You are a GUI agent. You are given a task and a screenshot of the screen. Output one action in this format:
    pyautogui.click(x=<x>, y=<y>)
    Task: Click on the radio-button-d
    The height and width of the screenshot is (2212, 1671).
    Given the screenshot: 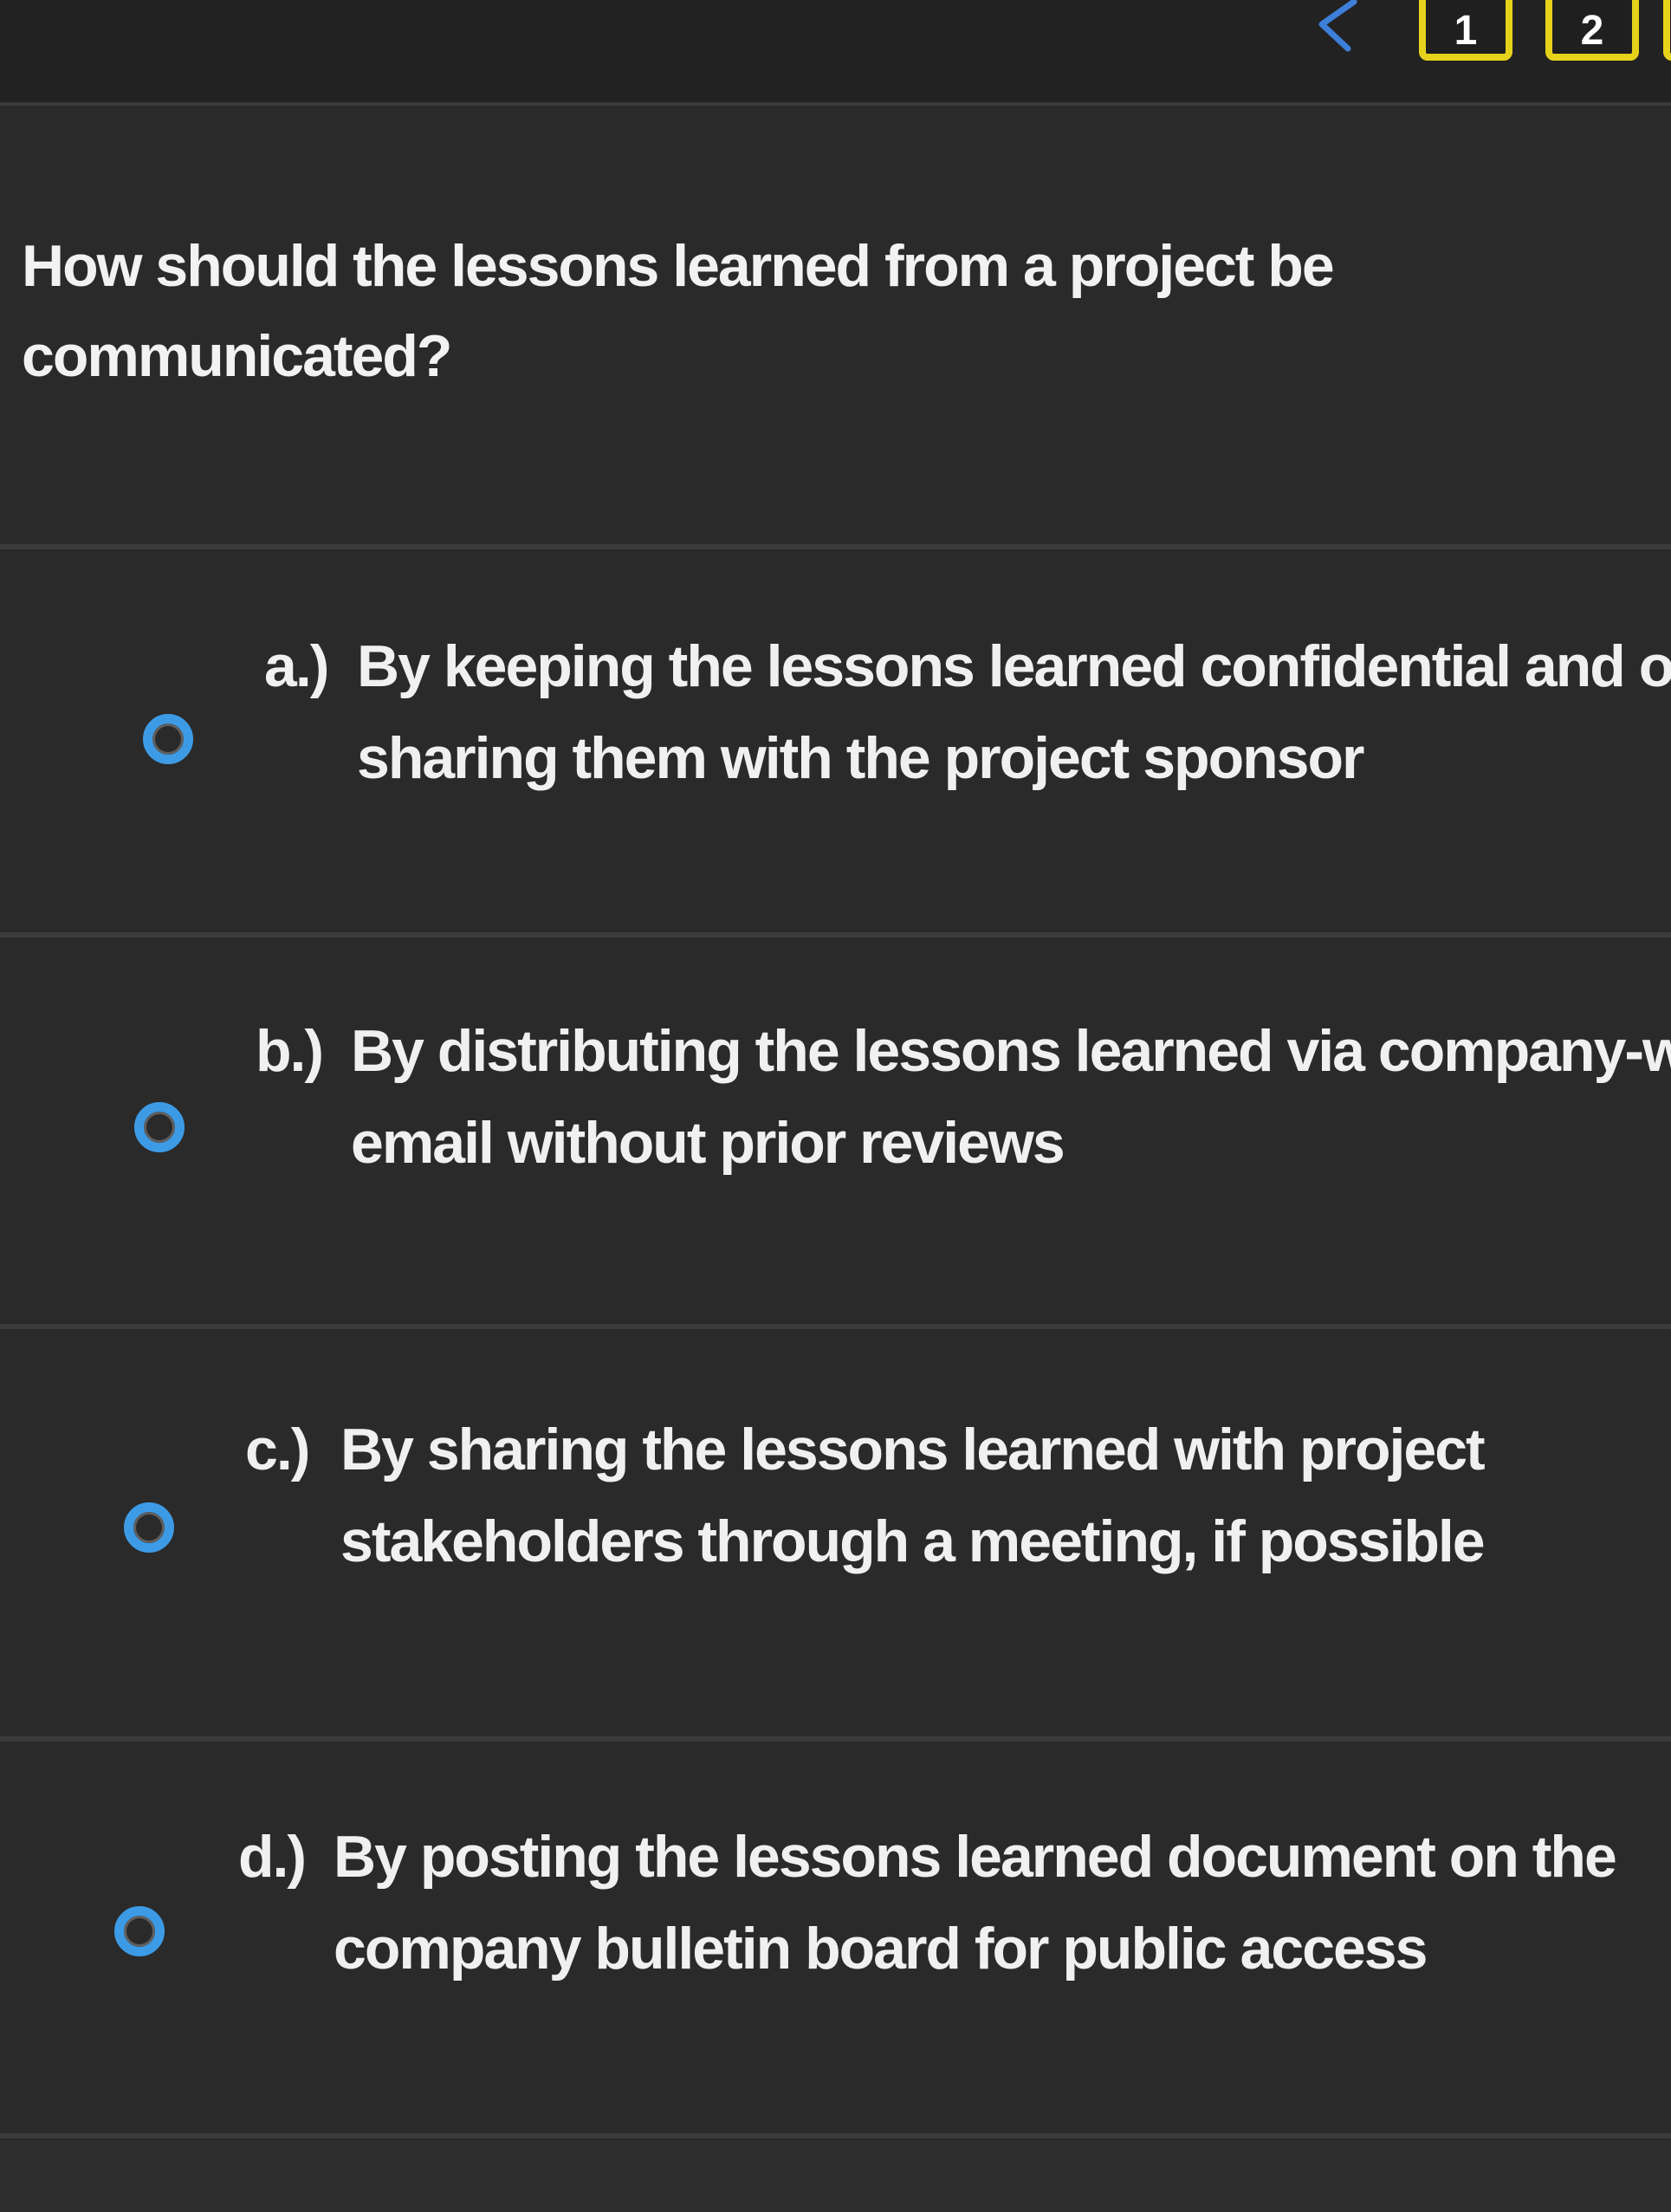 What is the action you would take?
    pyautogui.click(x=139, y=1931)
    